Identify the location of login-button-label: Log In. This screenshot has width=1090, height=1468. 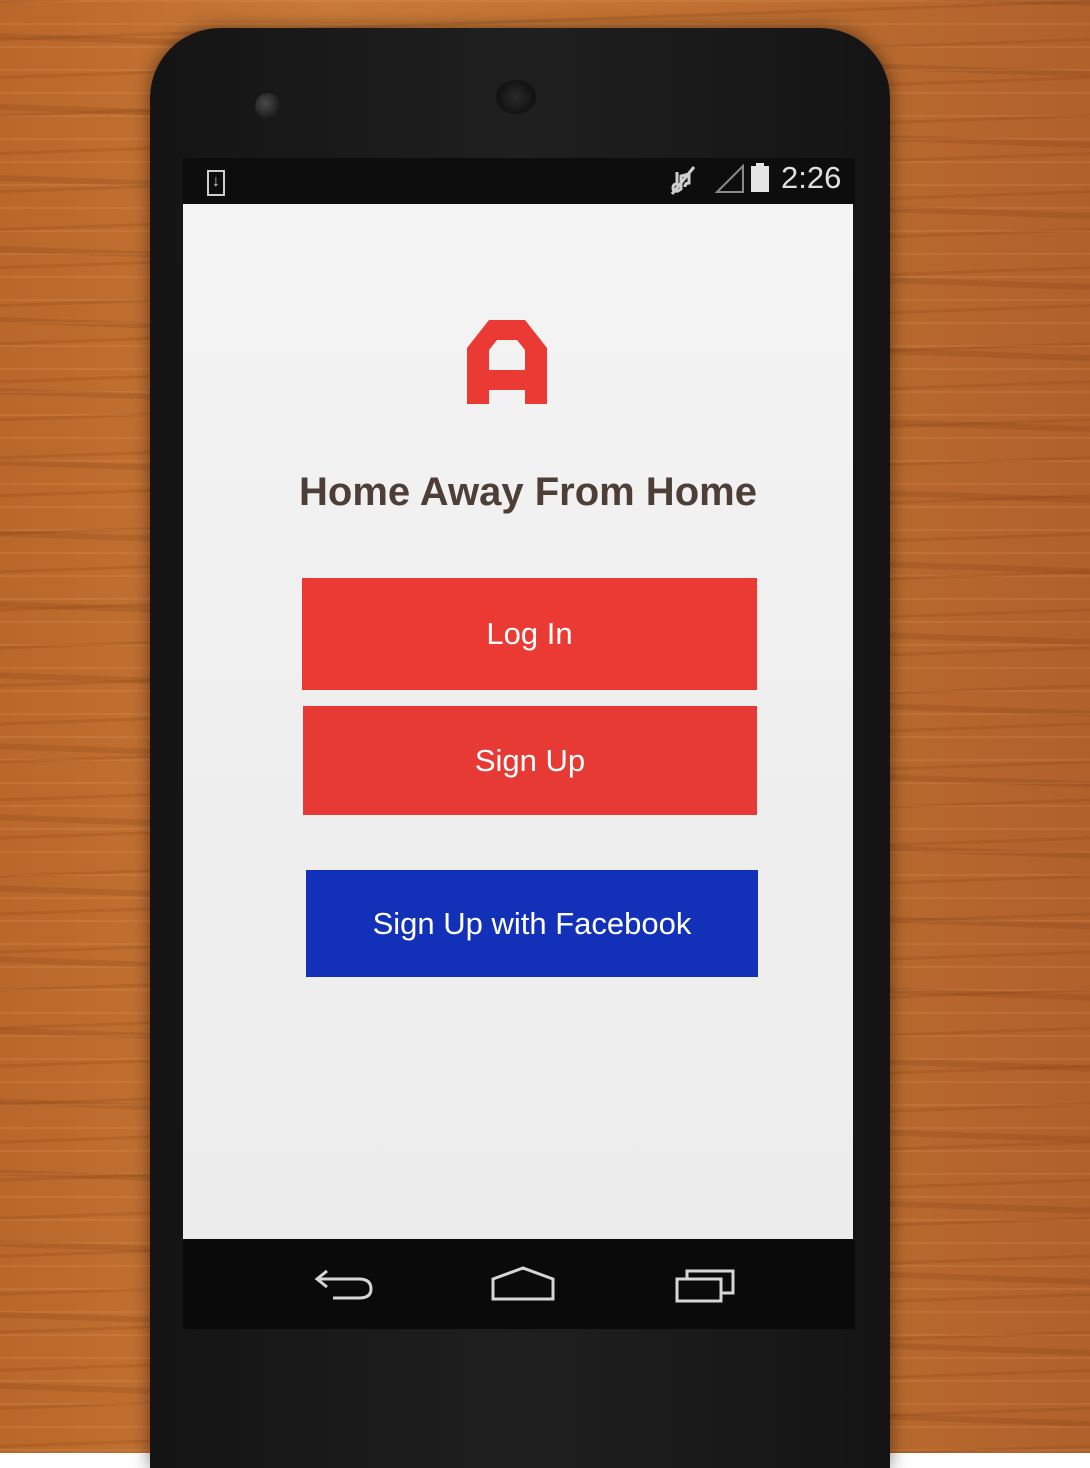
(529, 633).